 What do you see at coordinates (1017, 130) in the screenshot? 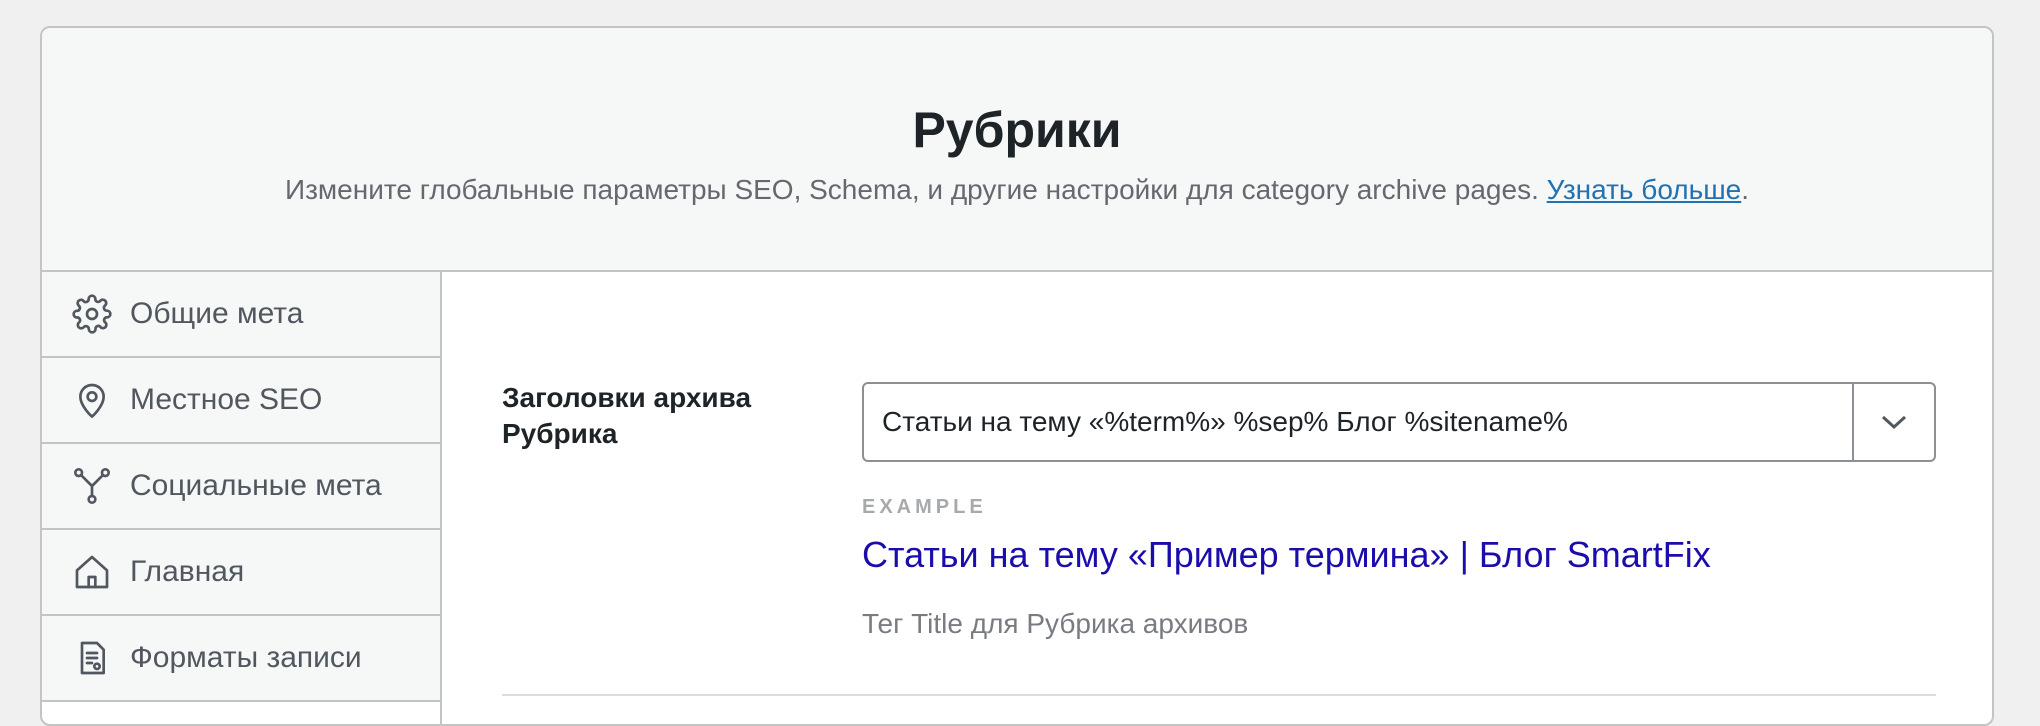
I see `page-title: Рубрики` at bounding box center [1017, 130].